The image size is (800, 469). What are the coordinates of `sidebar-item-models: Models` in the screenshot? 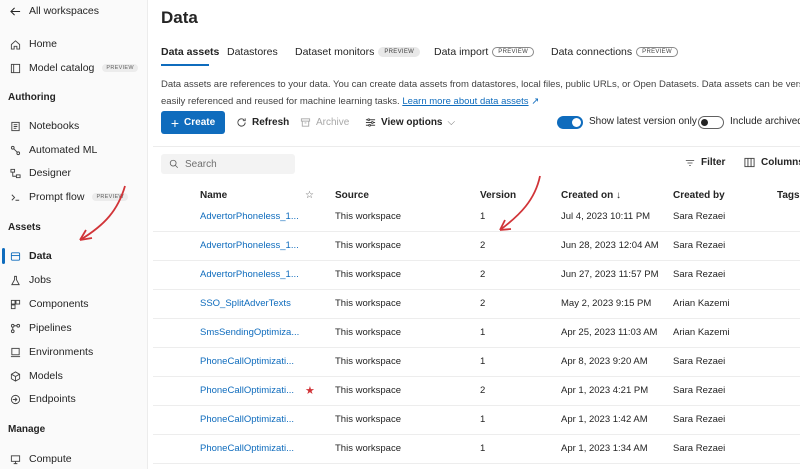 It's located at (36, 376).